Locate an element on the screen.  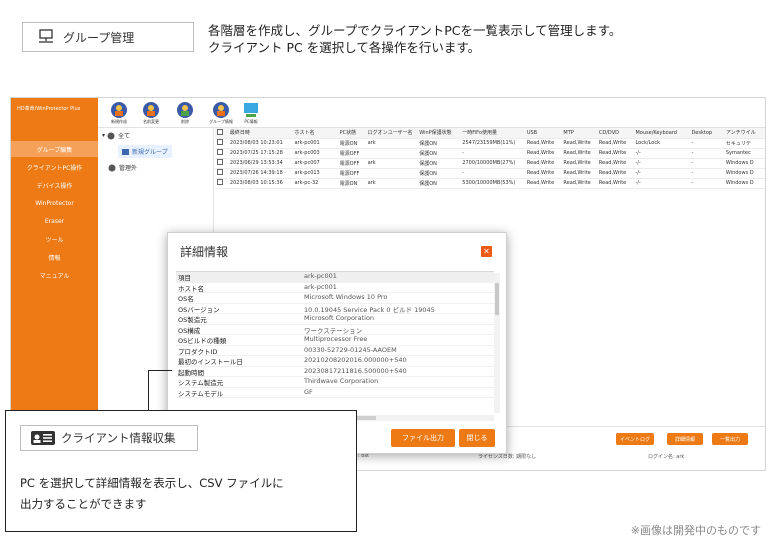
detail-row: 最初のインストール日 20210208202016.000000+540 is located at coordinates (335, 361).